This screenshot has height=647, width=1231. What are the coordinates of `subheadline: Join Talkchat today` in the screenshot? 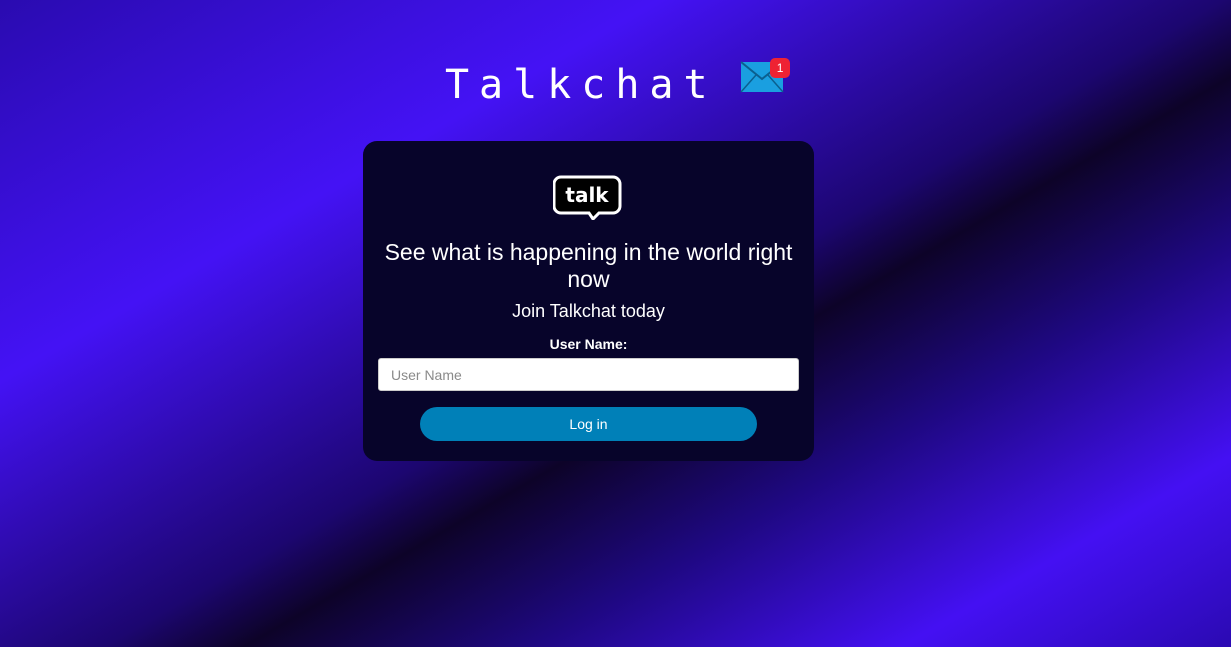 It's located at (588, 311).